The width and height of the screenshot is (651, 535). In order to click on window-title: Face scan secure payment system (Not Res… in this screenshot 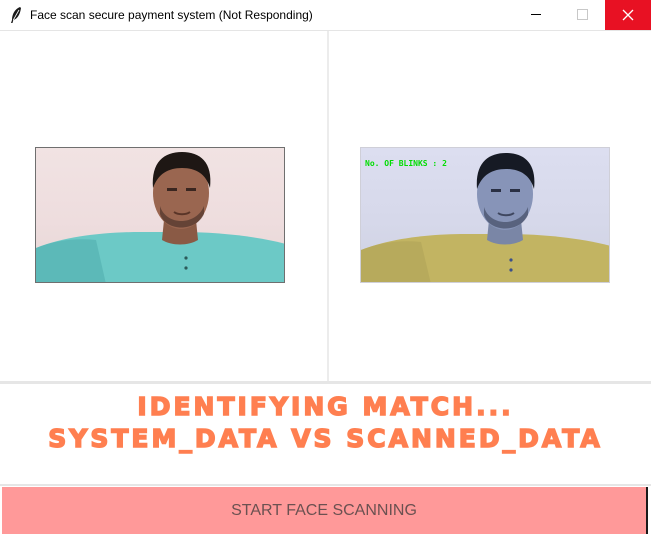, I will do `click(171, 15)`.